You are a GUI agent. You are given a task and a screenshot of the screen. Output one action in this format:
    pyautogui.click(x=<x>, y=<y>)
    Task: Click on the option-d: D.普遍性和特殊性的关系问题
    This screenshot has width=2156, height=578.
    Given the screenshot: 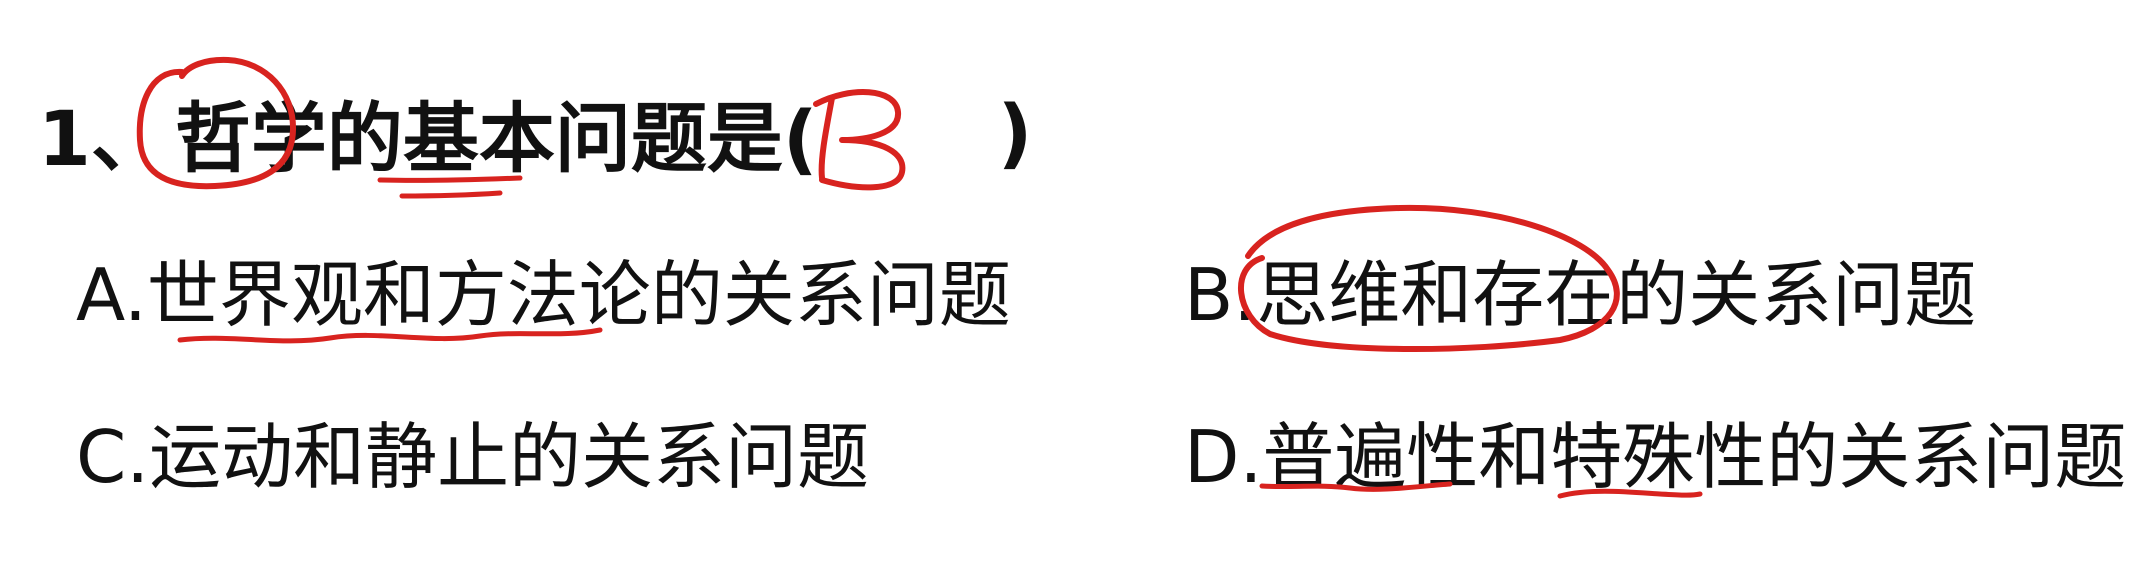 What is the action you would take?
    pyautogui.click(x=1655, y=456)
    